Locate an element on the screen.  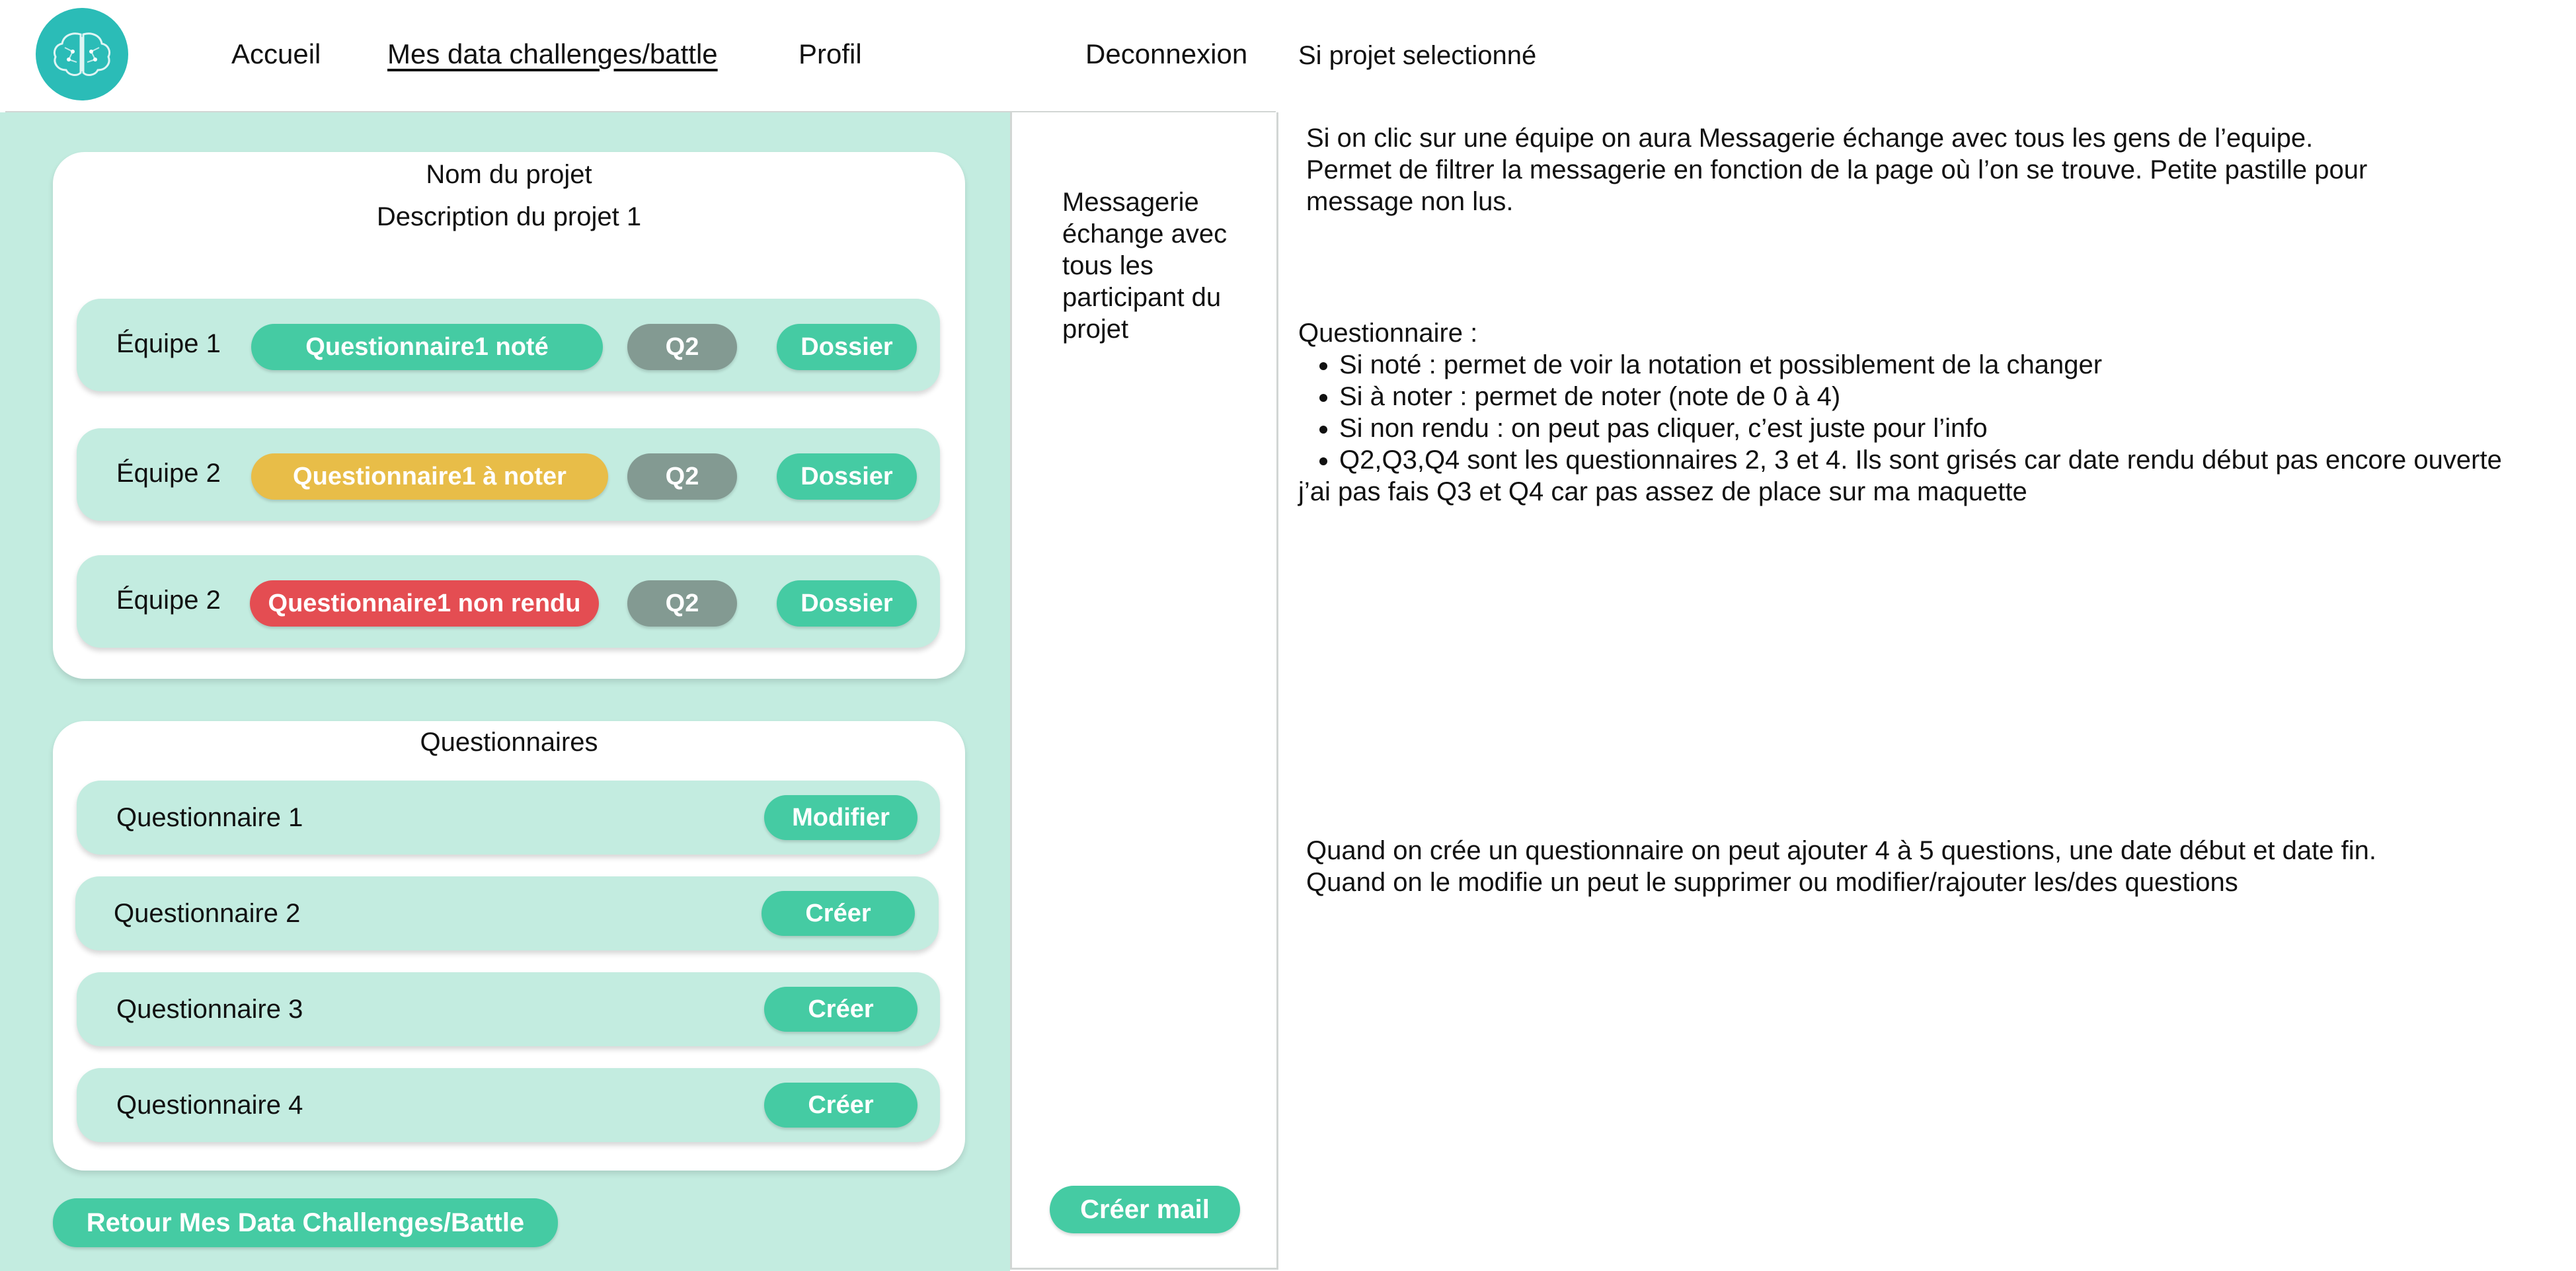
questionnaire-row: Questionnaire 3 Créer is located at coordinates (508, 1009).